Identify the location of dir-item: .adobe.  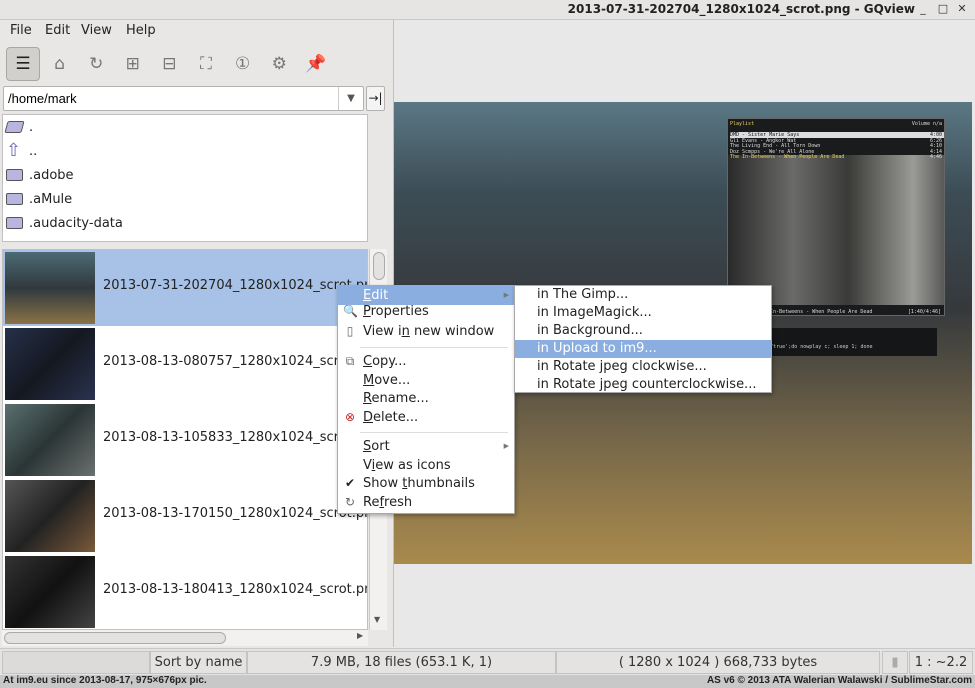
(40, 175).